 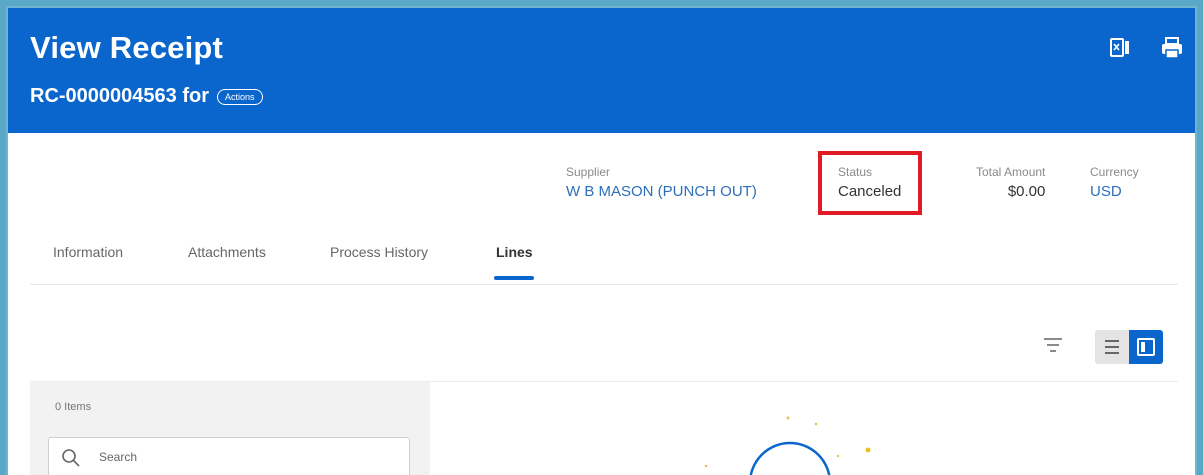 I want to click on total-amount-value: $0.00, so click(x=1026, y=191).